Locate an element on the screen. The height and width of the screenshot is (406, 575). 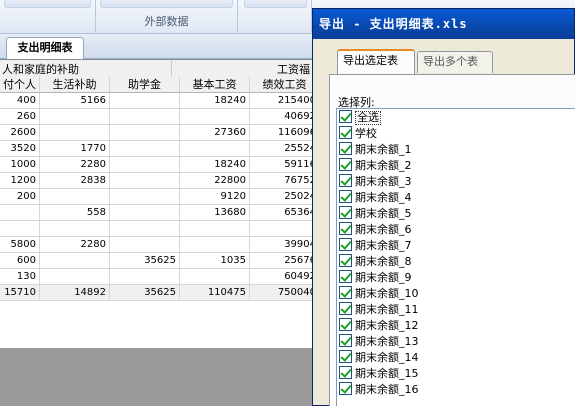
table-cell: 116096 is located at coordinates (284, 132).